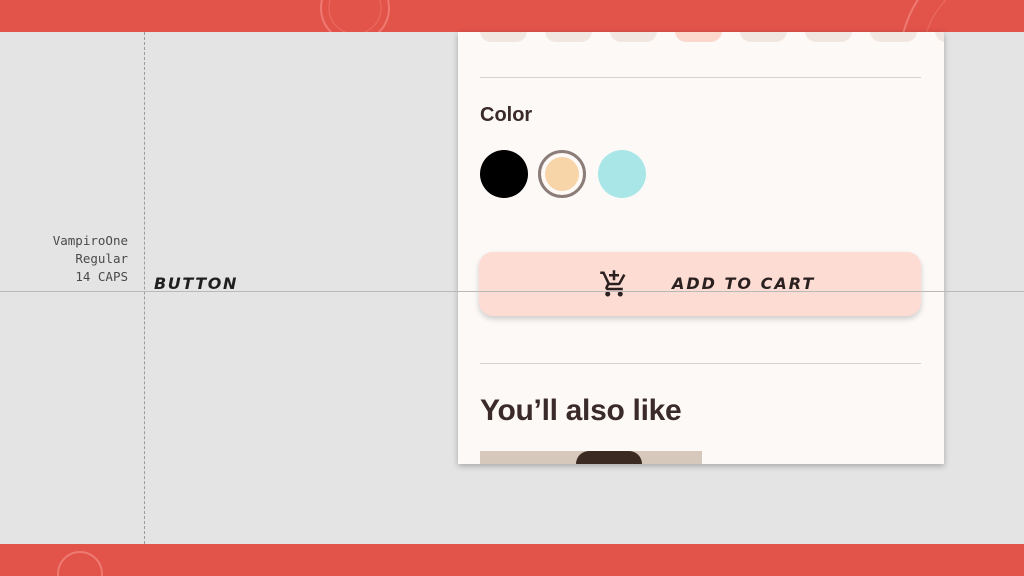 The image size is (1024, 576). I want to click on bottom-brand-band, so click(512, 560).